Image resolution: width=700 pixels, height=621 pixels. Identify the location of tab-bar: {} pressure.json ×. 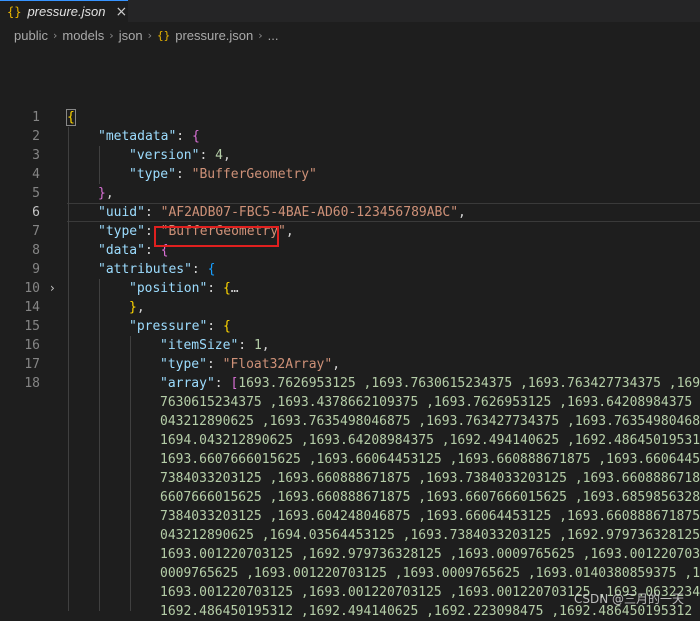
(350, 11).